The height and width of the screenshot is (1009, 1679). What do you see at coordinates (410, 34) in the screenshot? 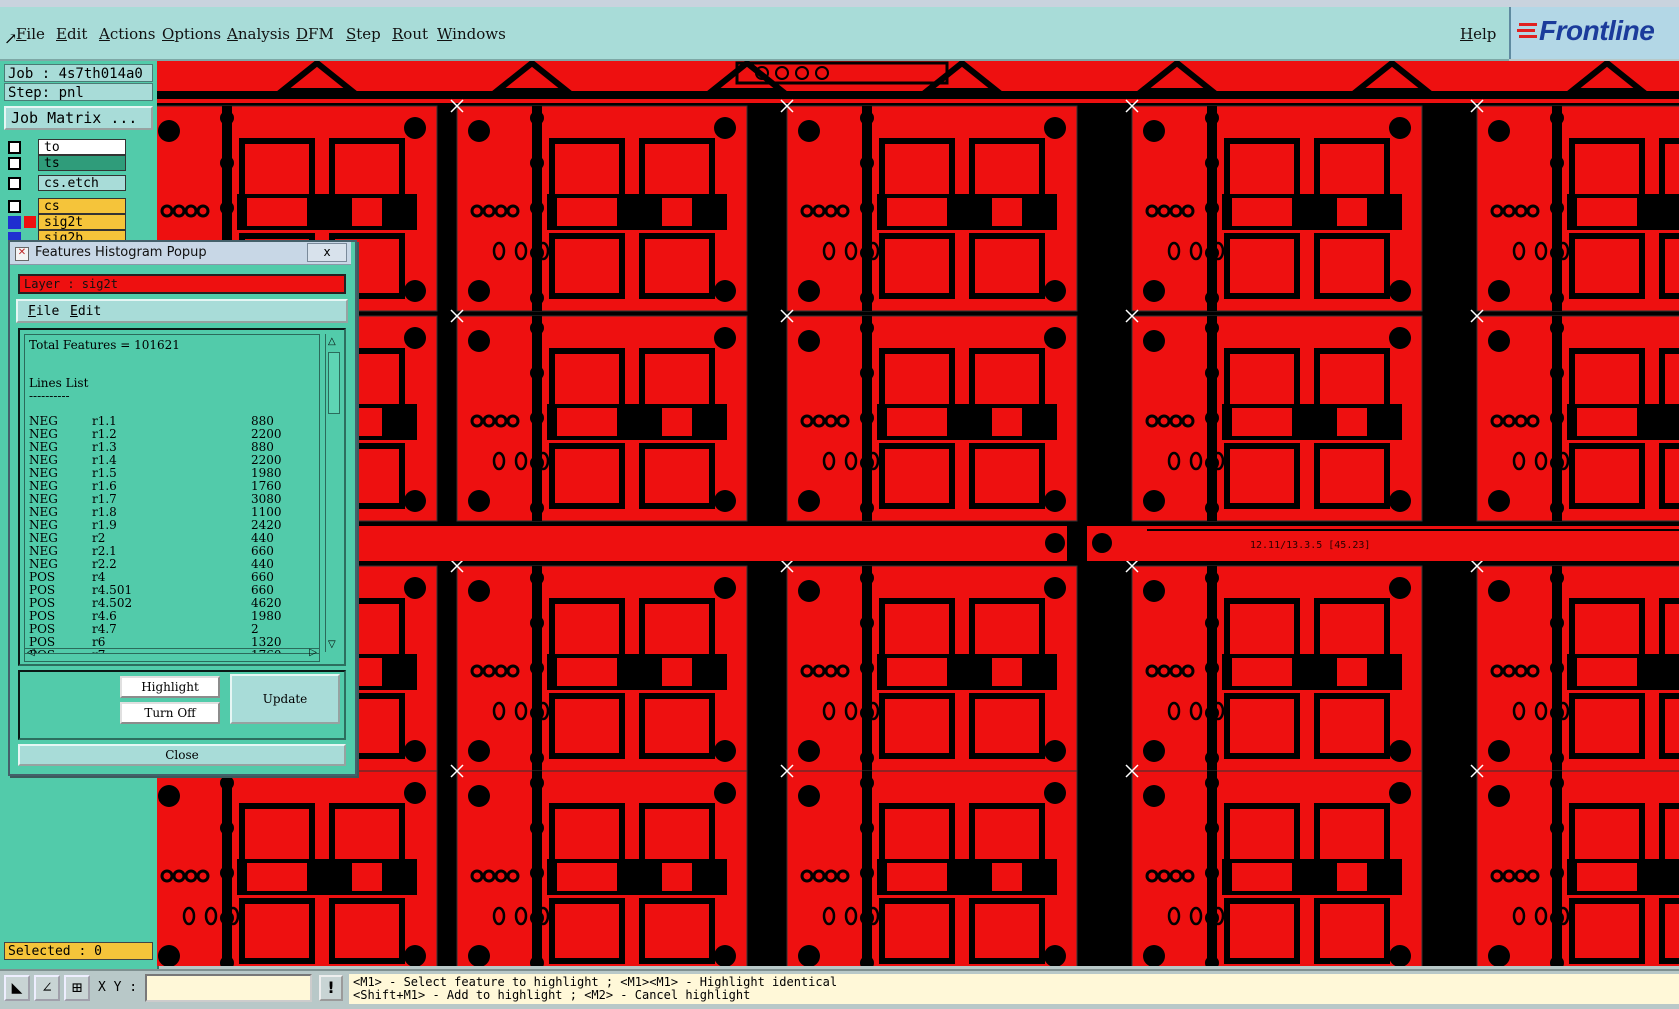
I see `menu-rout: Rout` at bounding box center [410, 34].